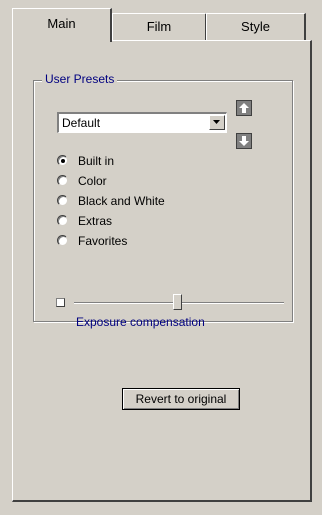 Image resolution: width=322 pixels, height=515 pixels. I want to click on tab-film-label: Film, so click(159, 26).